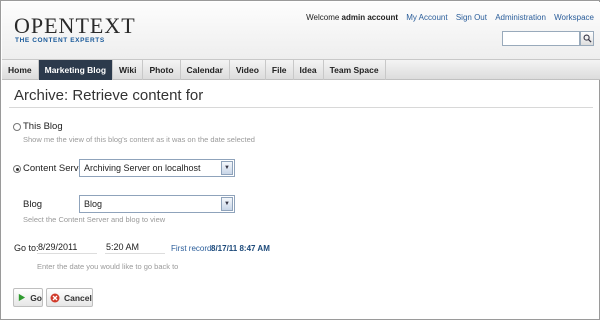 The height and width of the screenshot is (320, 600). Describe the element at coordinates (109, 95) in the screenshot. I see `page-title: Archive: Retrieve content for` at that location.